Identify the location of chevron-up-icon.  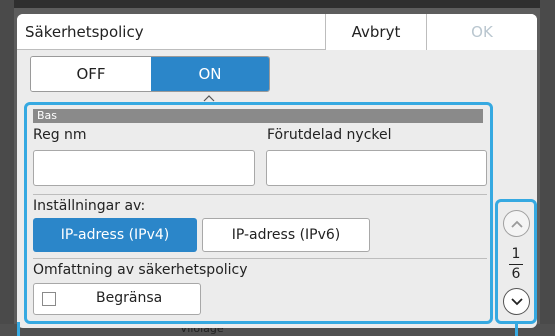
(516, 224).